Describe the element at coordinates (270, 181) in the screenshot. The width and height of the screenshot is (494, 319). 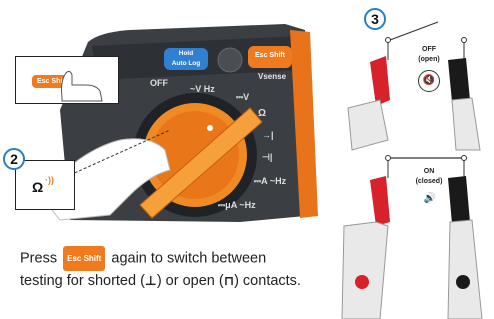
I see `dial-a-label: ⎓A ~Hz` at that location.